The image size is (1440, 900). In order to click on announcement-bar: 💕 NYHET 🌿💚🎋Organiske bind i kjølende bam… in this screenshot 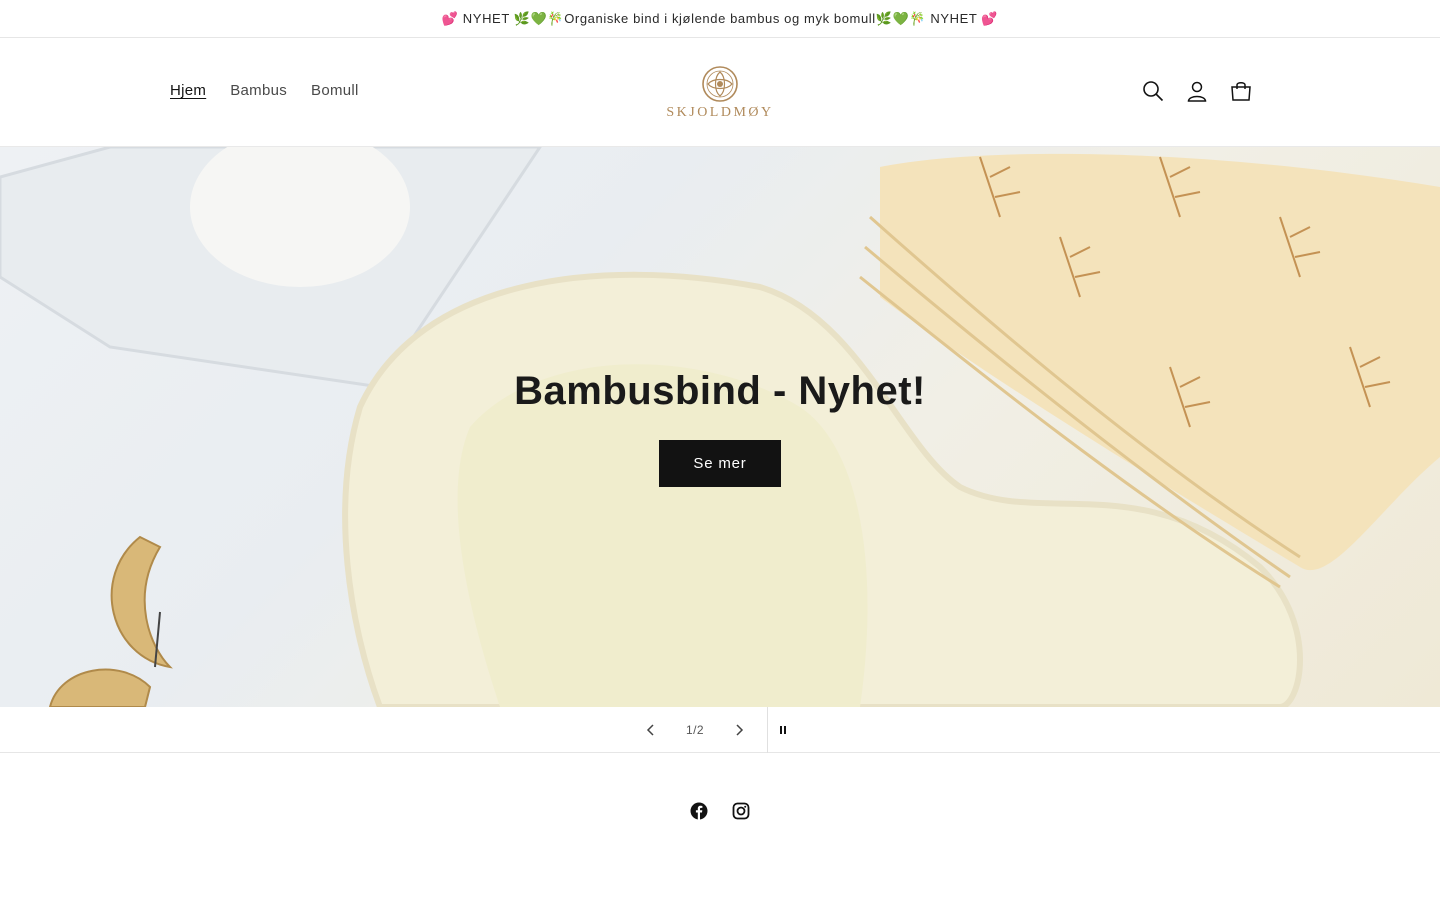, I will do `click(720, 19)`.